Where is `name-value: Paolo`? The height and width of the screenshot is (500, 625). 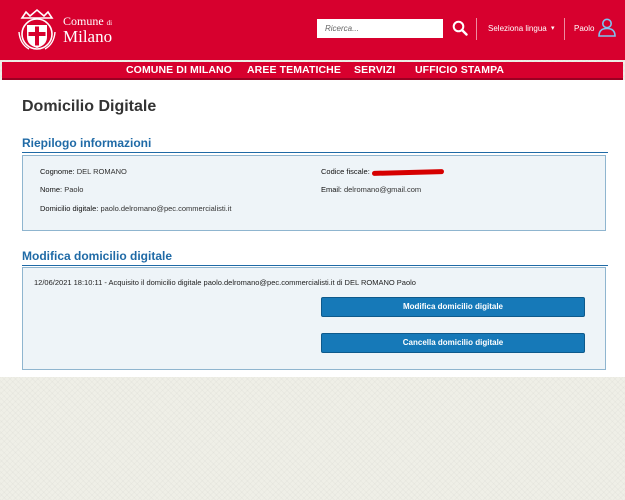
name-value: Paolo is located at coordinates (74, 189).